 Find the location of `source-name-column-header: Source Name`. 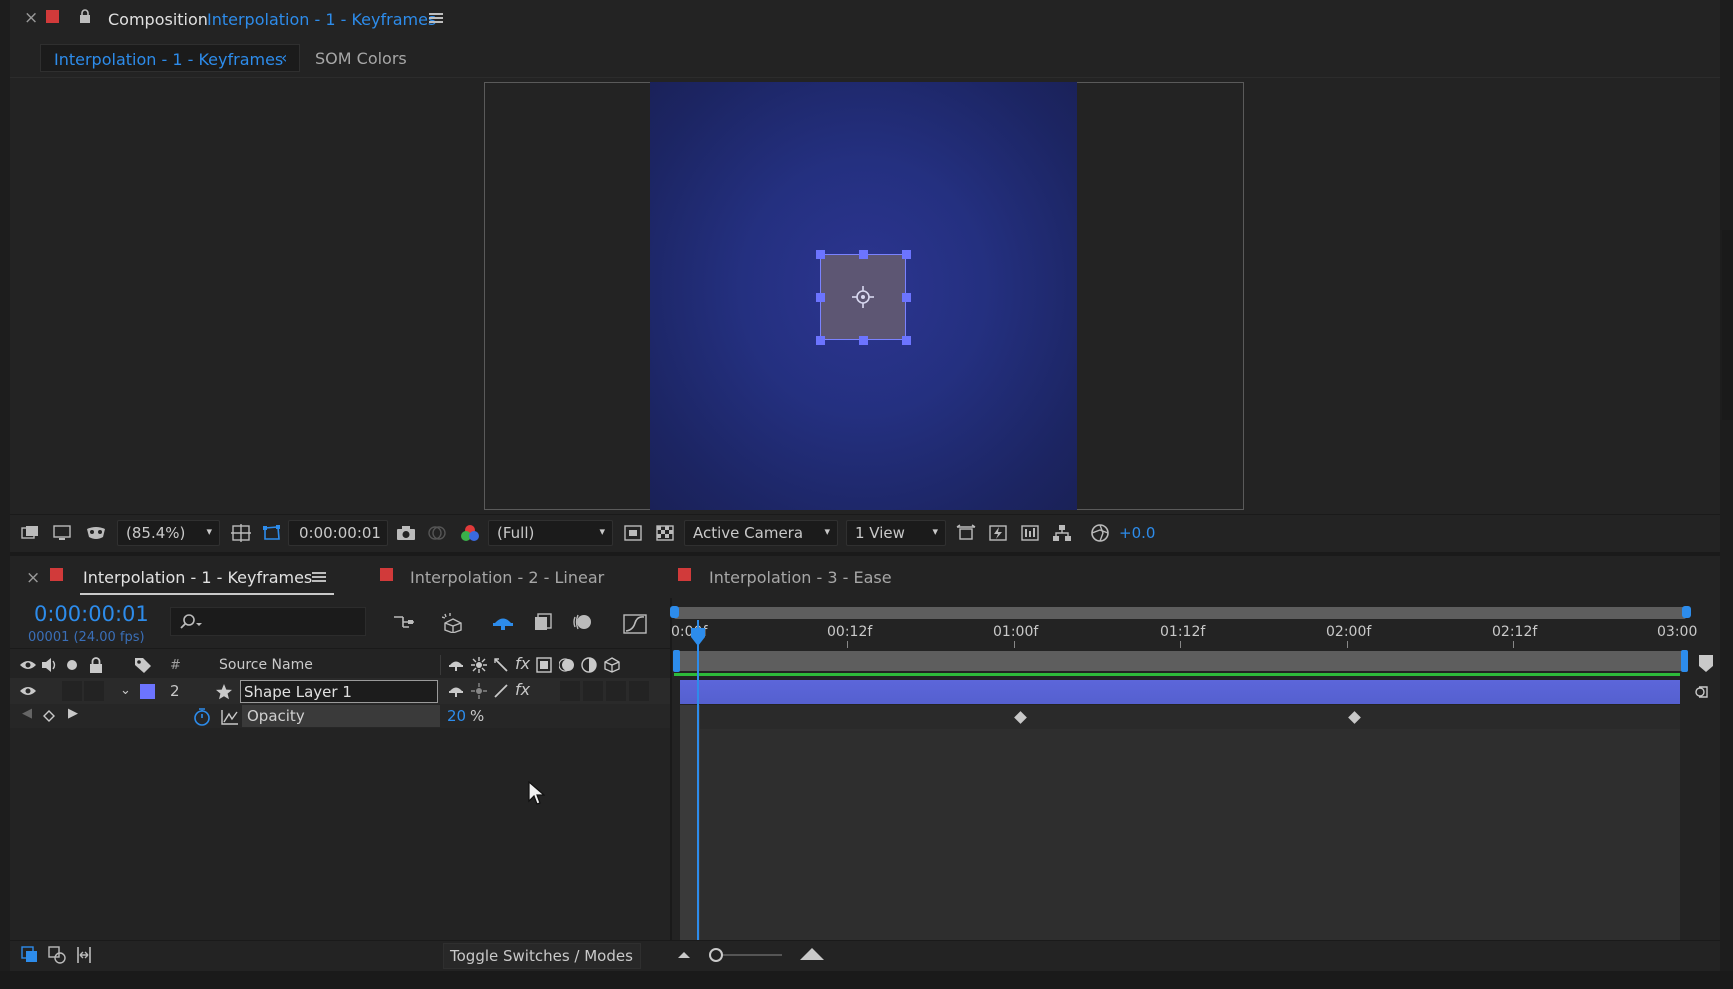

source-name-column-header: Source Name is located at coordinates (266, 665).